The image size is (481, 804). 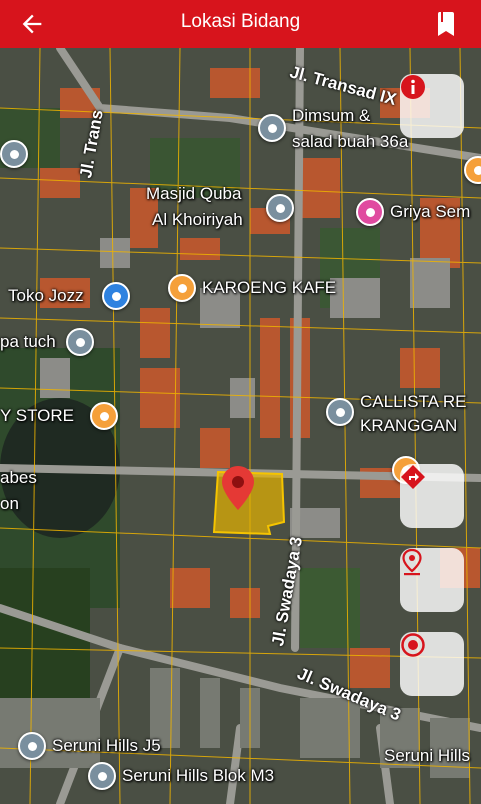 What do you see at coordinates (413, 87) in the screenshot?
I see `info-icon` at bounding box center [413, 87].